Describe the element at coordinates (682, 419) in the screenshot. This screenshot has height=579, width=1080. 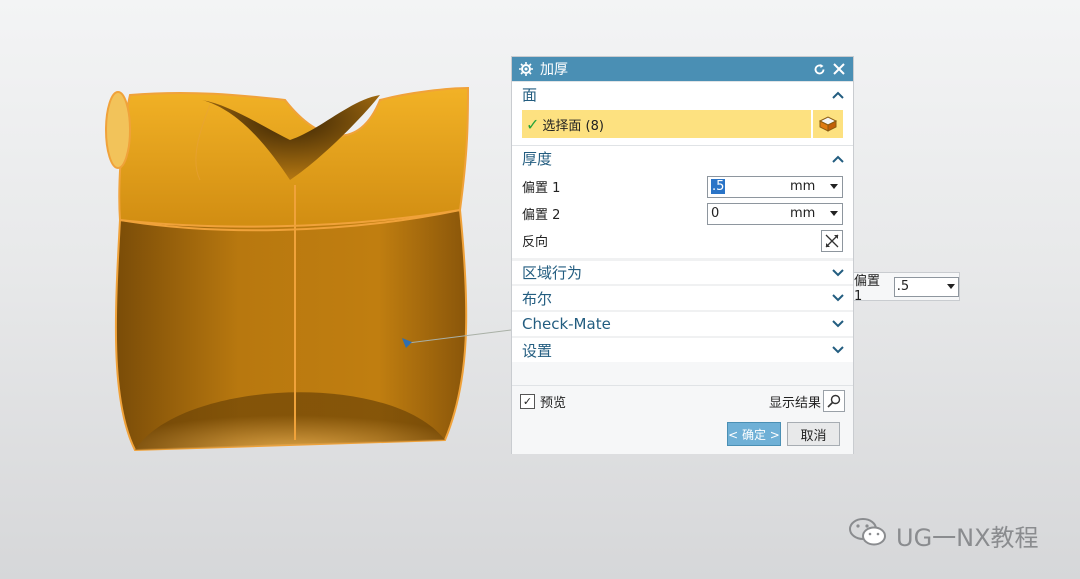
I see `dialog-footer: ✓ 预览 显示结果 < 确定 > 取消` at that location.